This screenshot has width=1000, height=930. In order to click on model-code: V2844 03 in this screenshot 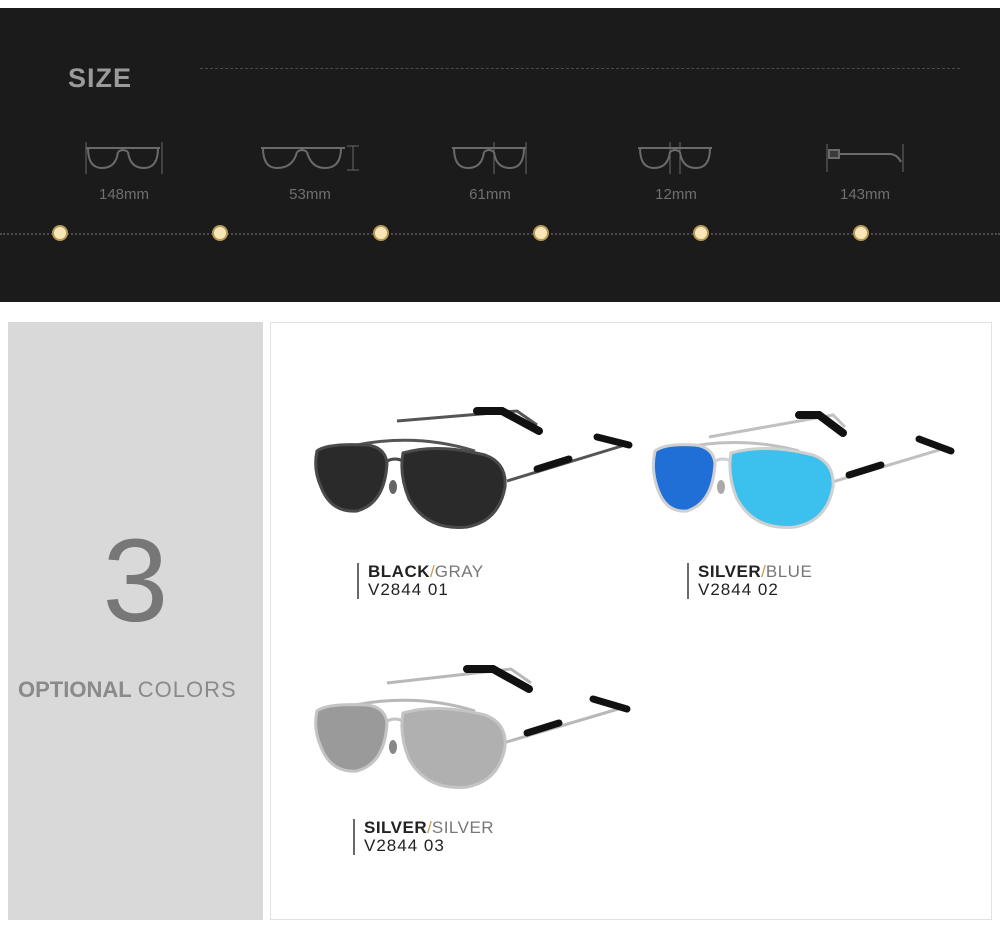, I will do `click(404, 845)`.